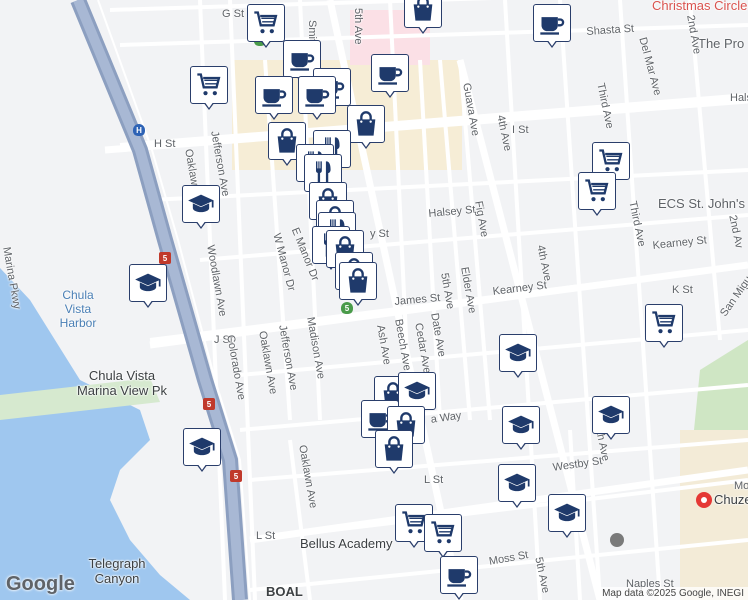 Image resolution: width=748 pixels, height=600 pixels. What do you see at coordinates (236, 476) in the screenshot?
I see `route-shield-i5c: 5` at bounding box center [236, 476].